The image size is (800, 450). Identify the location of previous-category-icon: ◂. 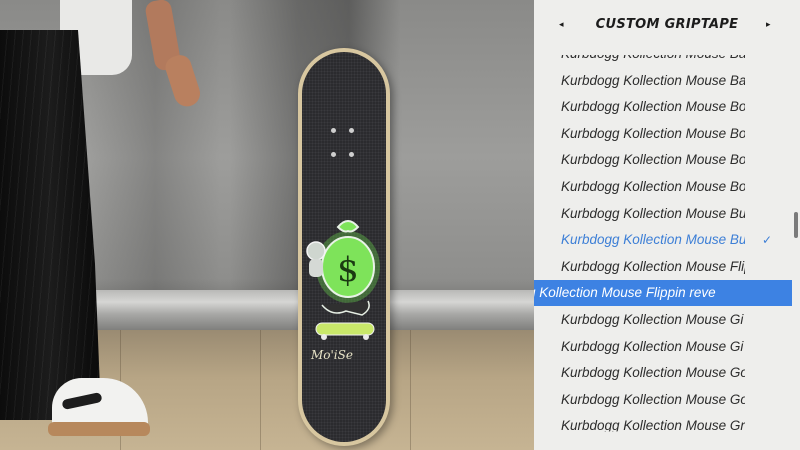
(561, 25).